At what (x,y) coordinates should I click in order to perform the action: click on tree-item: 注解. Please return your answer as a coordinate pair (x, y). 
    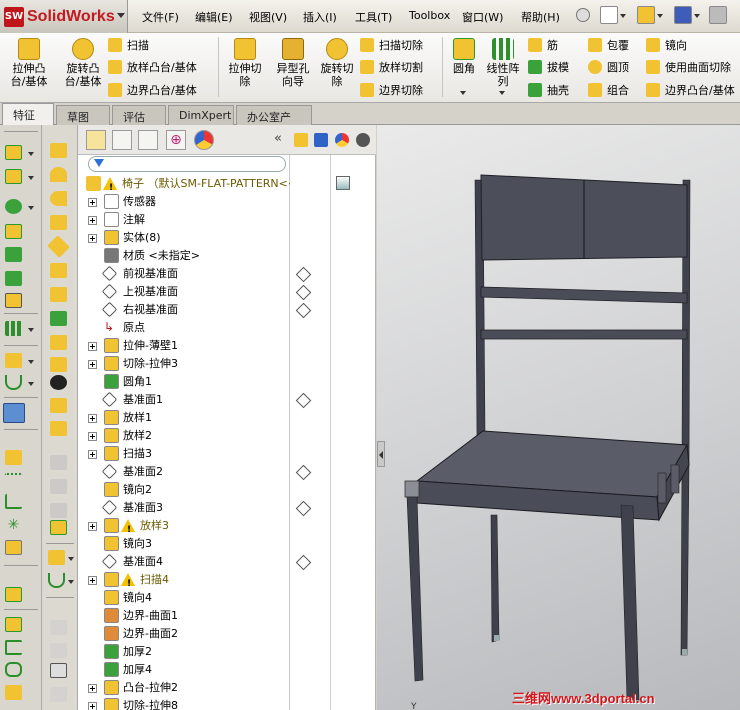
    Looking at the image, I should click on (184, 220).